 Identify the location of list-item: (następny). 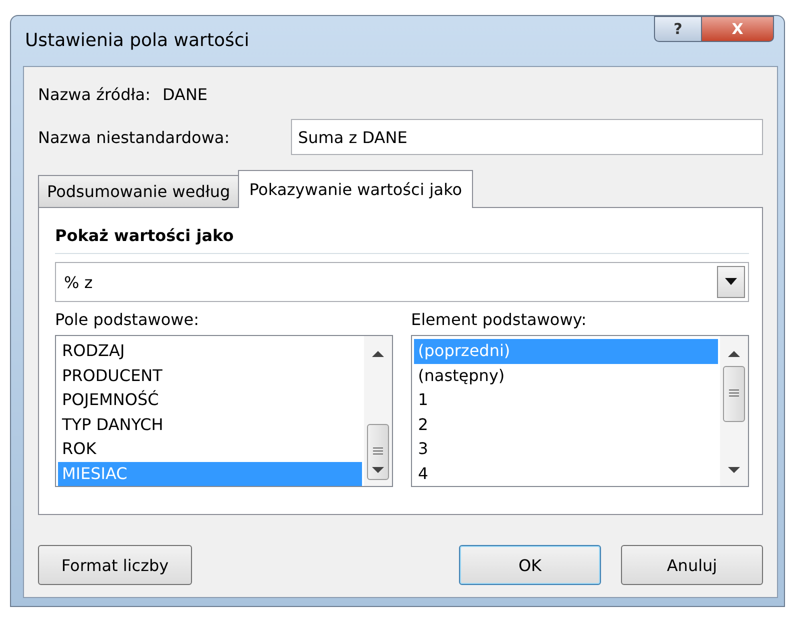
(566, 376).